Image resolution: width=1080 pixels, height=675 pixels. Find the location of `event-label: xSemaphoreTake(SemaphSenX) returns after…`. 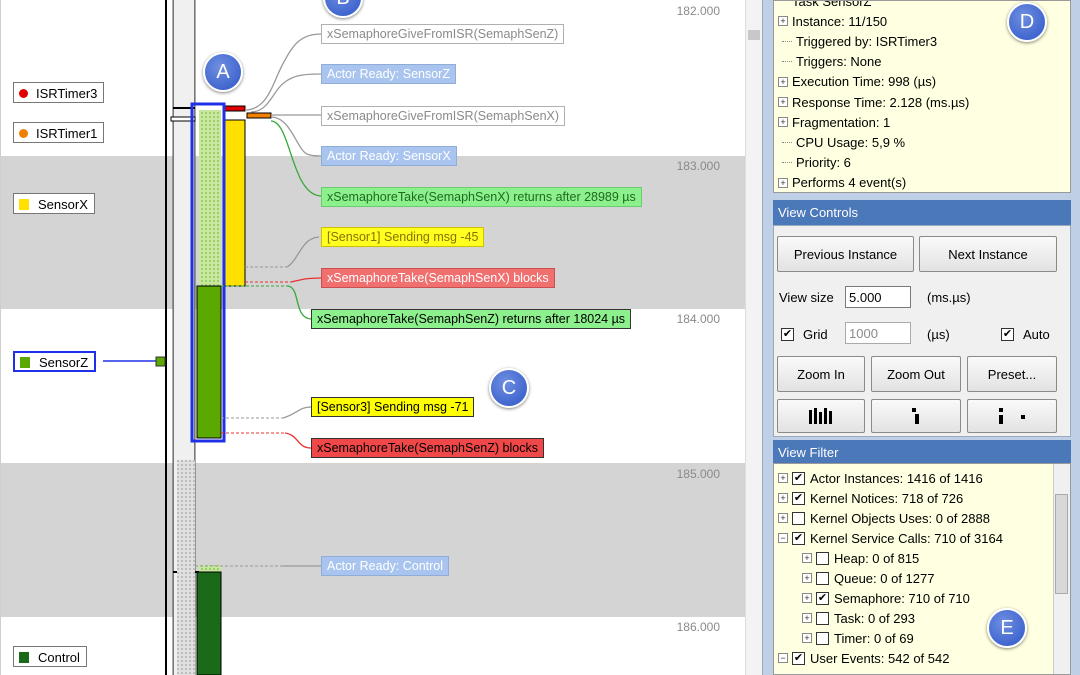

event-label: xSemaphoreTake(SemaphSenX) returns after… is located at coordinates (481, 197).